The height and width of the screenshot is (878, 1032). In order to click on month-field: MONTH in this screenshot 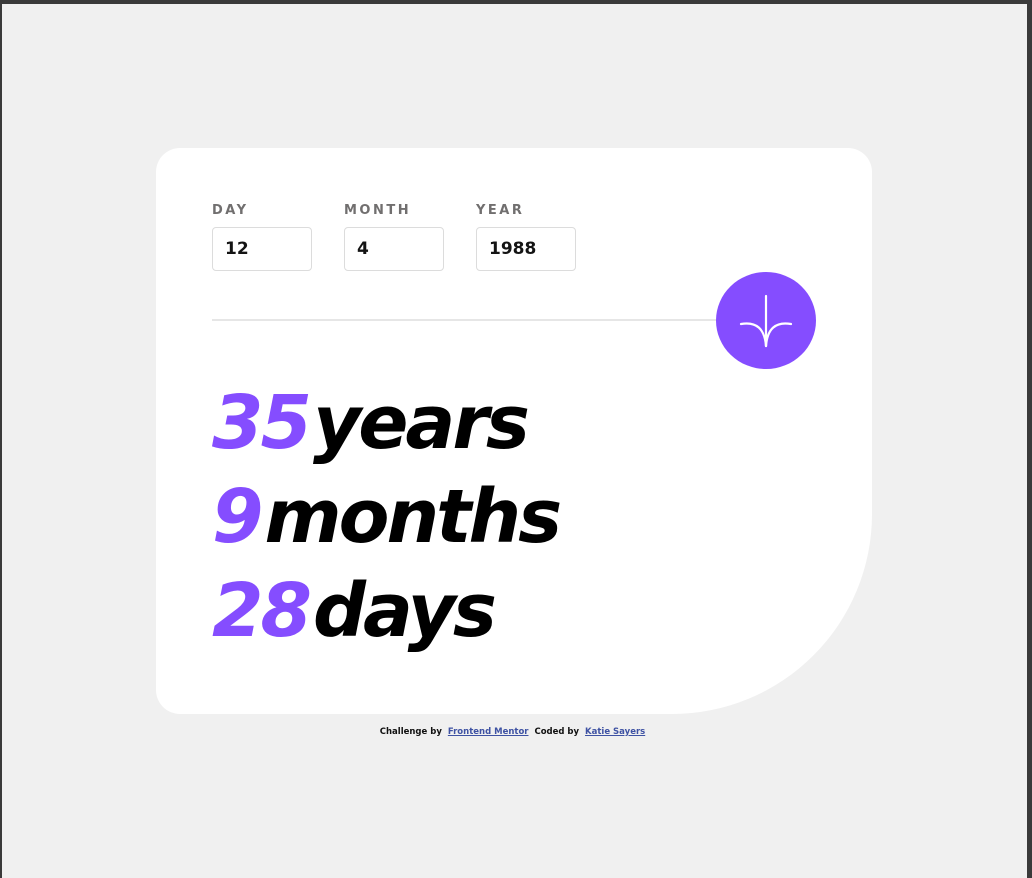, I will do `click(394, 236)`.